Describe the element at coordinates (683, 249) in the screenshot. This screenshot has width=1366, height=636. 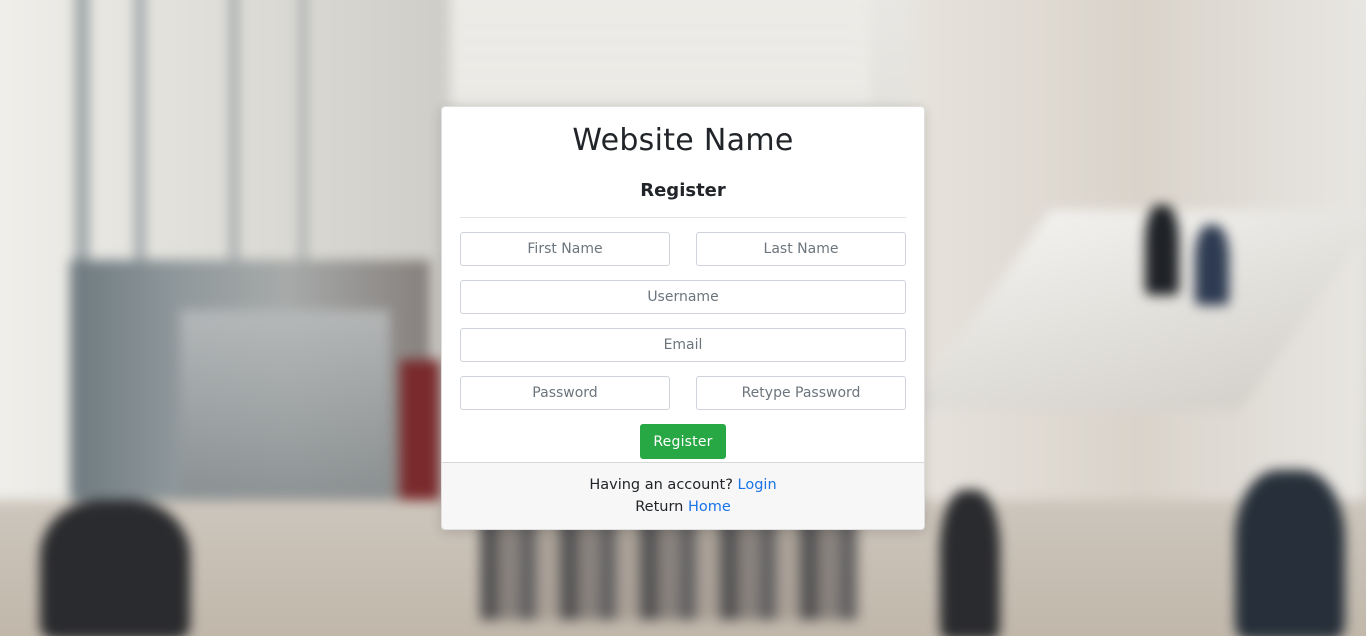
I see `name-row` at that location.